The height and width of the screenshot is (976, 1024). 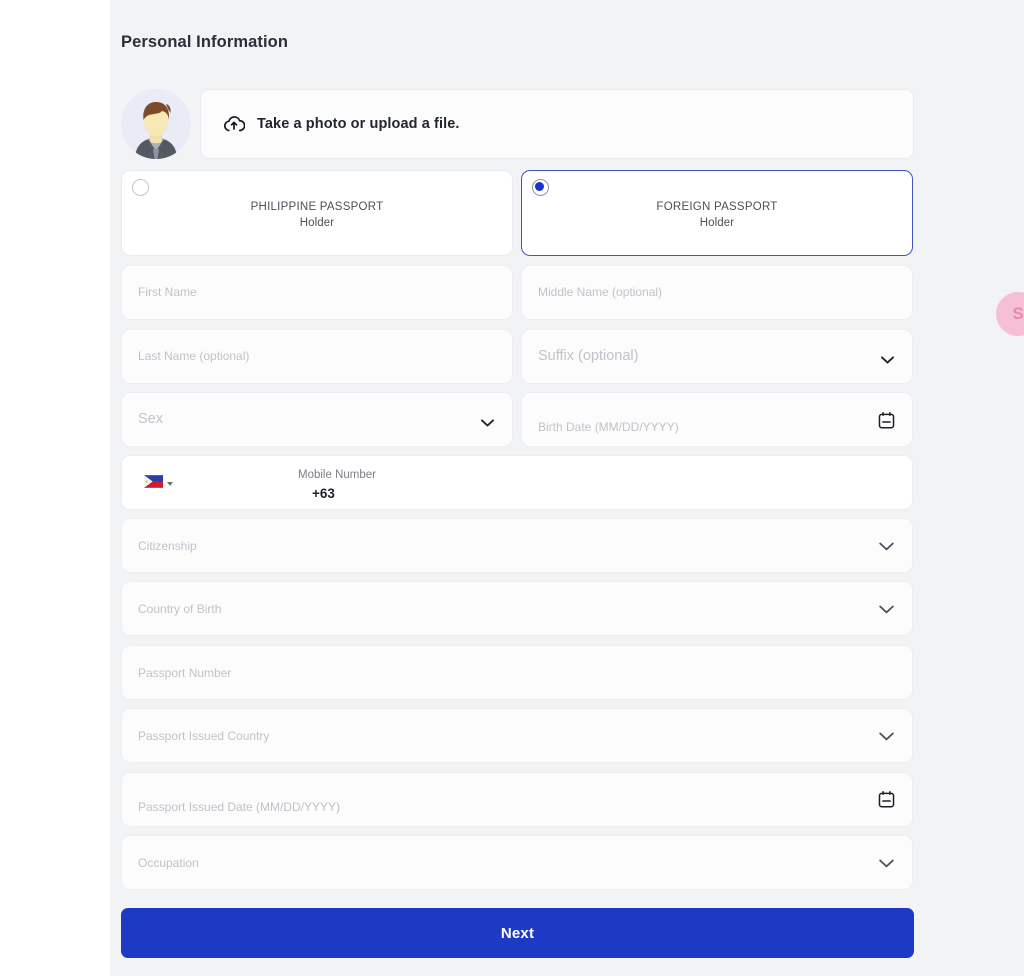 I want to click on passport-type-foreign-title: FOREIGN PASSPORT, so click(x=717, y=207).